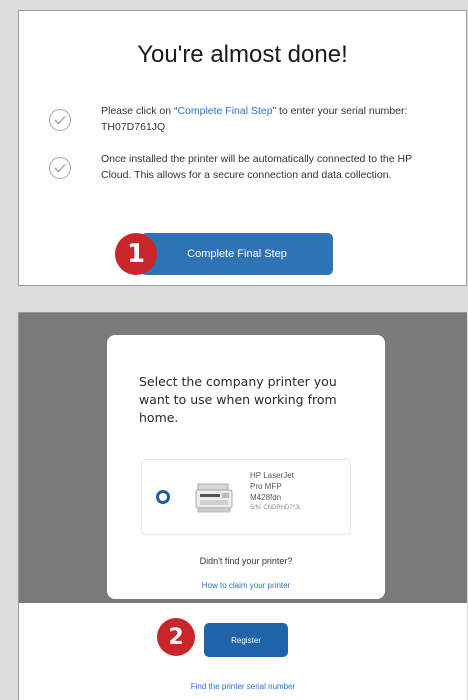  What do you see at coordinates (243, 686) in the screenshot?
I see `find-serial-number-link: Find the printer serial number` at bounding box center [243, 686].